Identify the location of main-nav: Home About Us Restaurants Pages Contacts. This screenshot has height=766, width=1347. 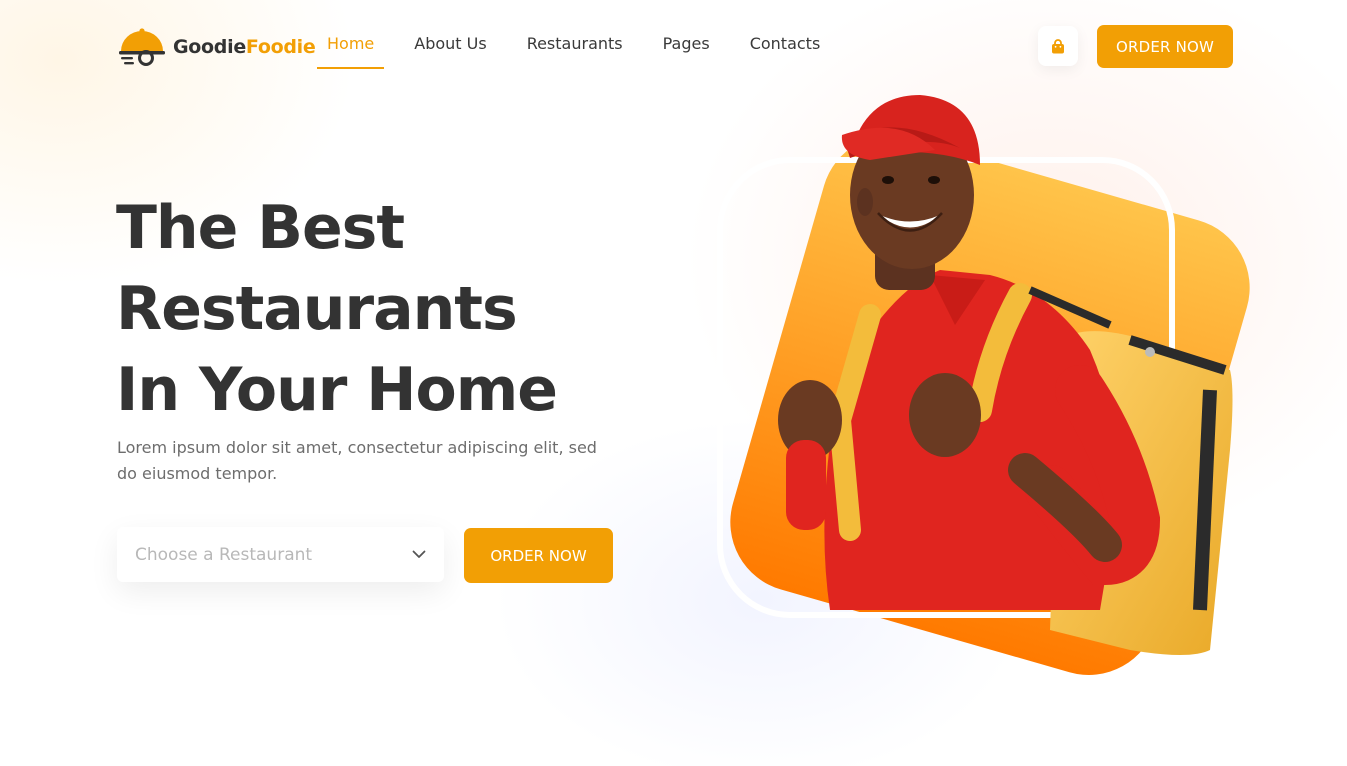
(583, 49).